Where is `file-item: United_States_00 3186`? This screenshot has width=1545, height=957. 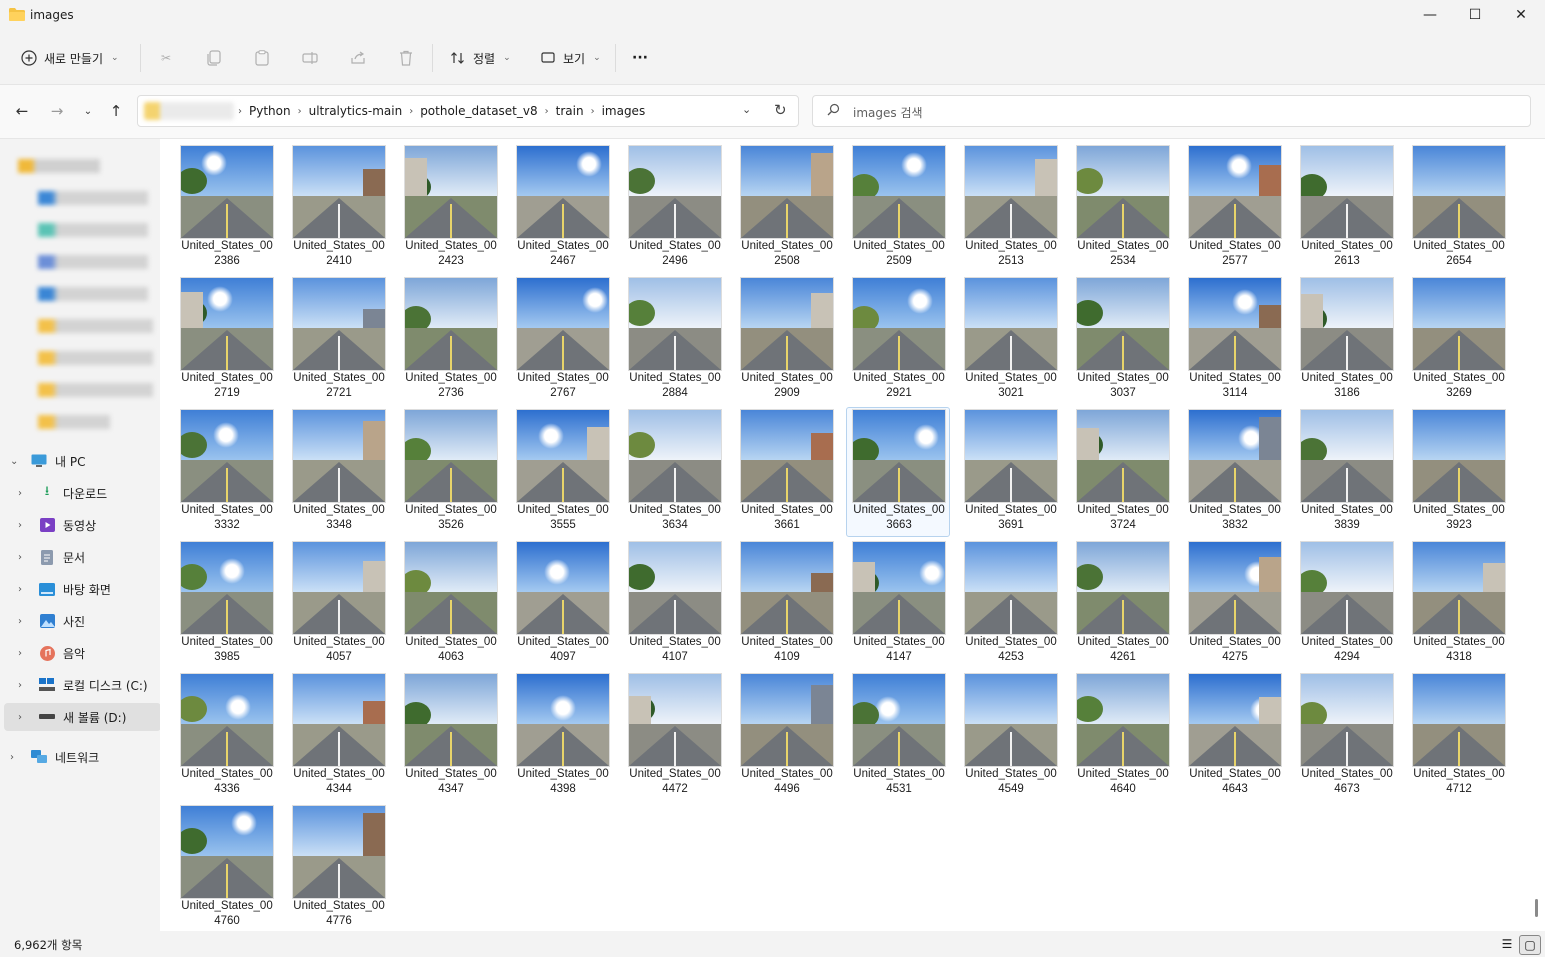
file-item: United_States_00 3186 is located at coordinates (1346, 340).